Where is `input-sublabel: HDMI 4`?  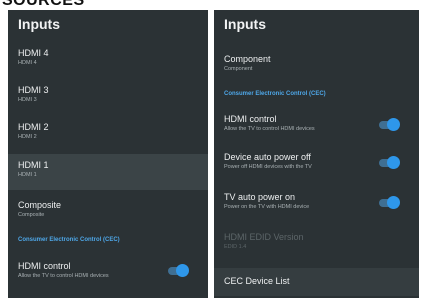
input-sublabel: HDMI 4 is located at coordinates (27, 63).